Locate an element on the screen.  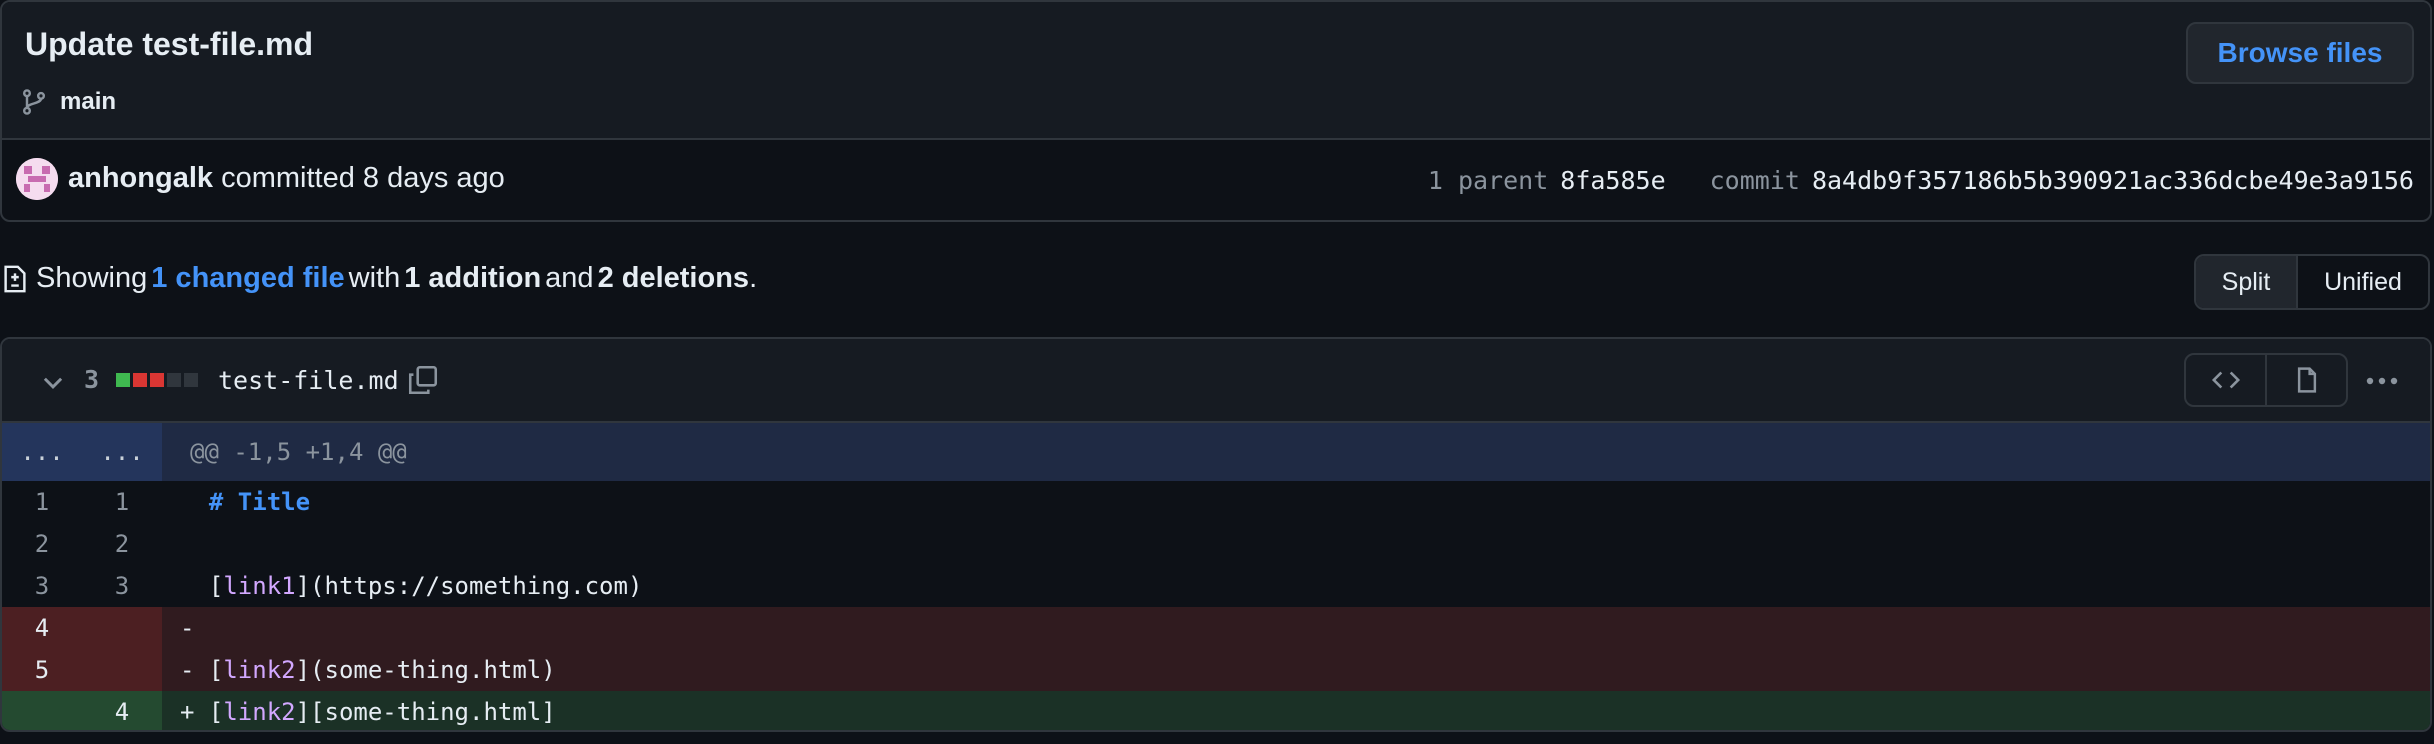
code-line: + [link2][some-thing.html] is located at coordinates (368, 712).